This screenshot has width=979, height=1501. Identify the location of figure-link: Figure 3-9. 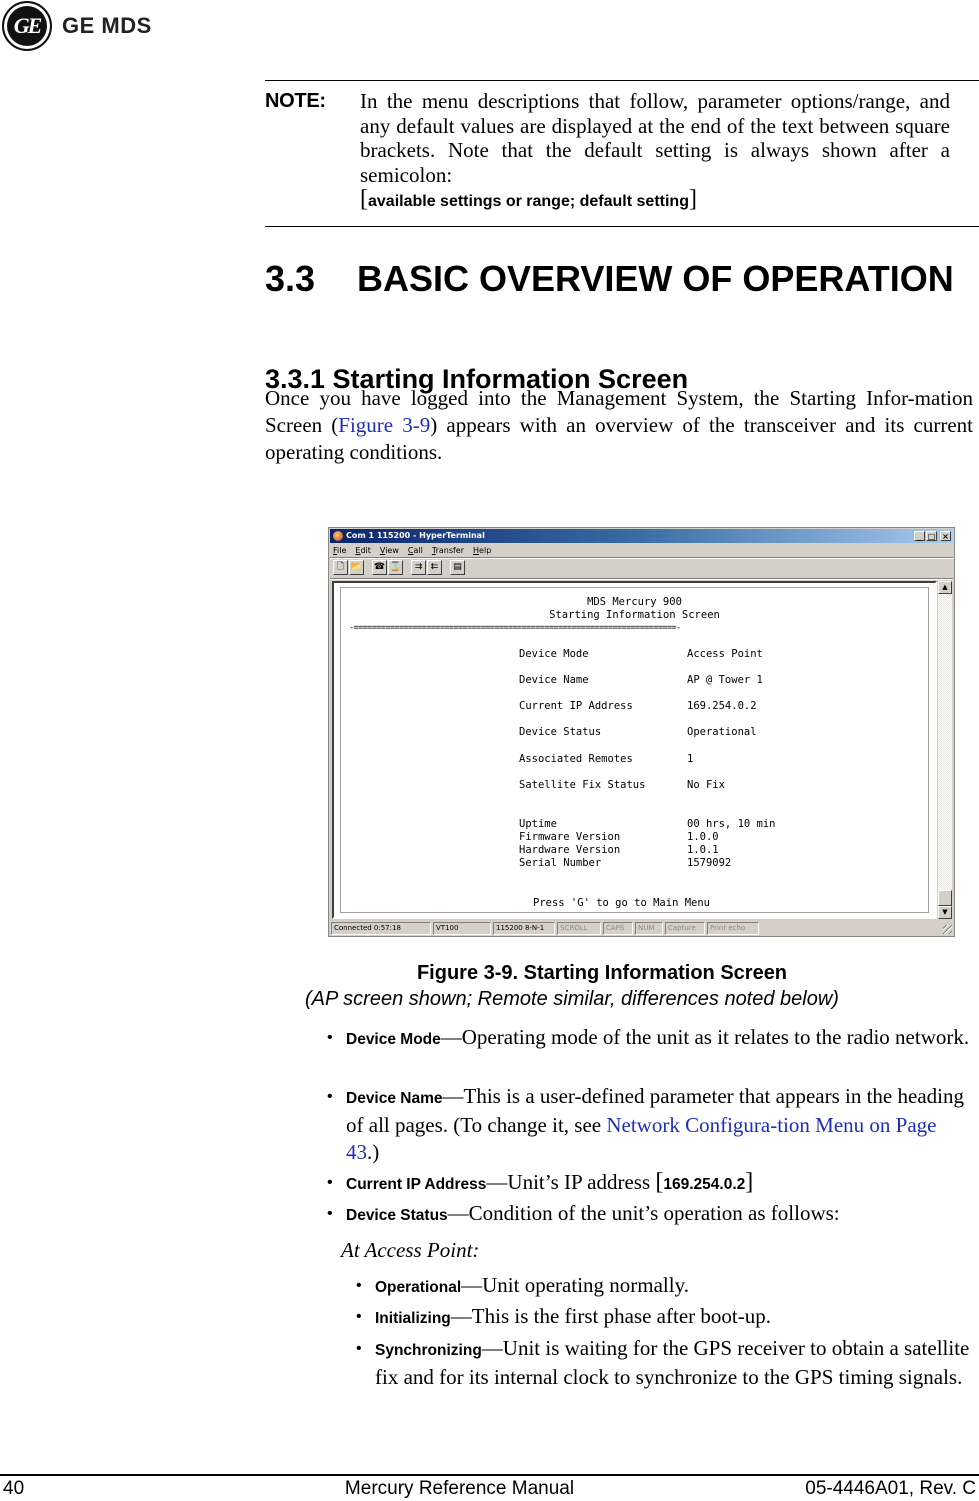
(384, 425).